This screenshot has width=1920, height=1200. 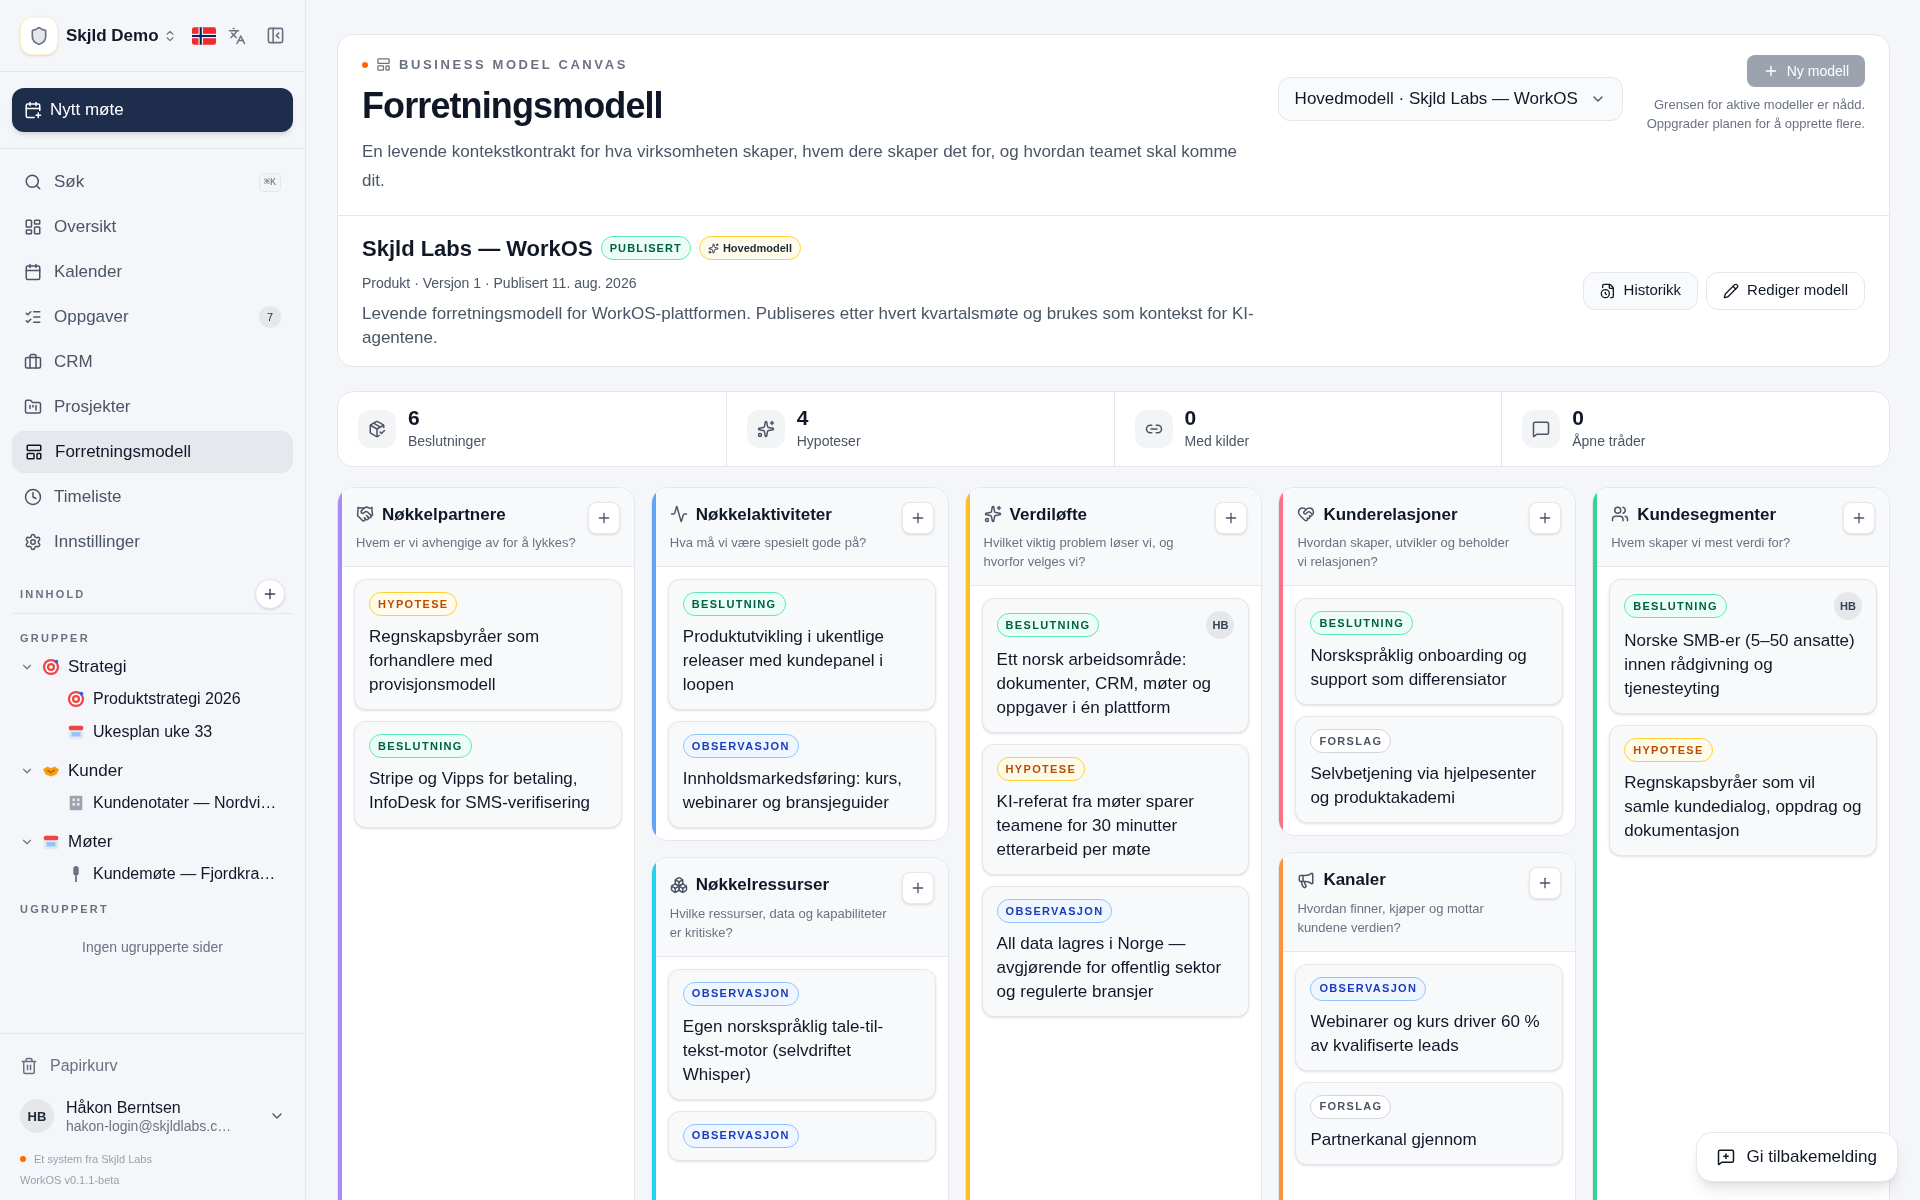 I want to click on nav-item: Forretningsmodell, so click(x=152, y=452).